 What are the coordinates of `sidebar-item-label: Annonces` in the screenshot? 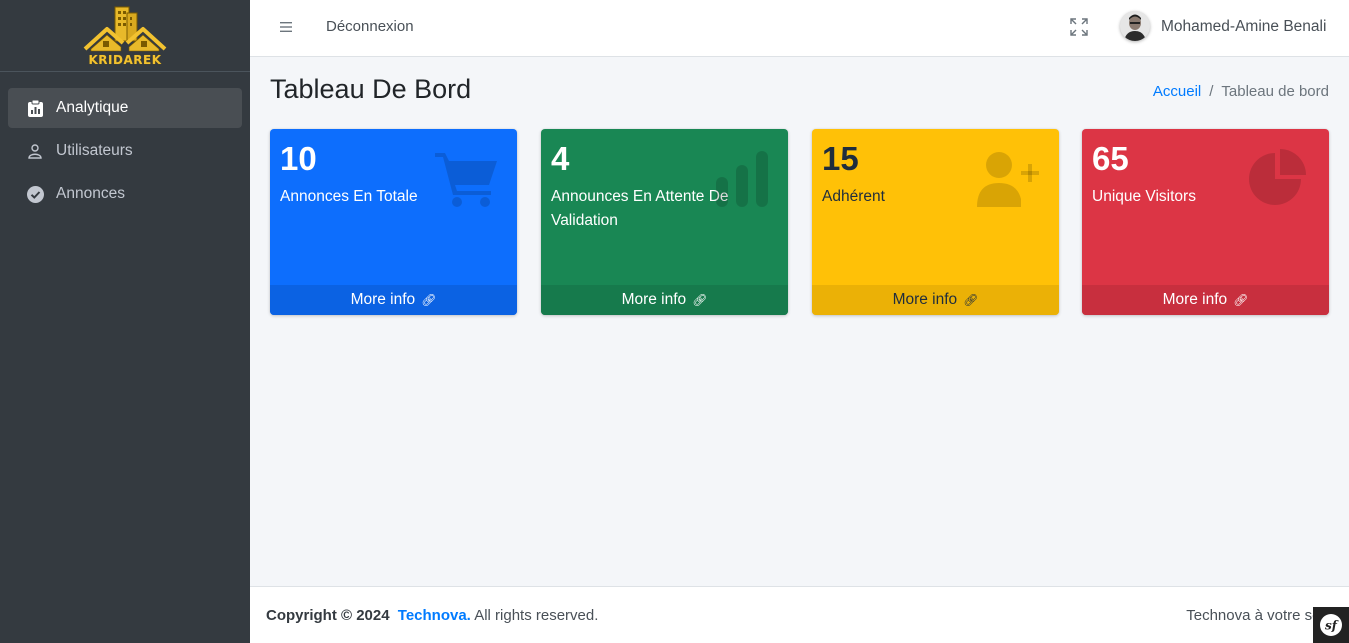 It's located at (90, 193).